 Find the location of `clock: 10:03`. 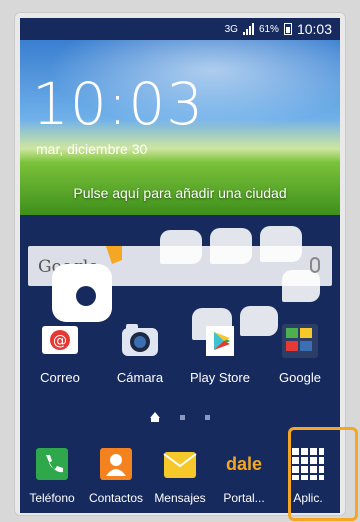

clock: 10:03 is located at coordinates (118, 104).